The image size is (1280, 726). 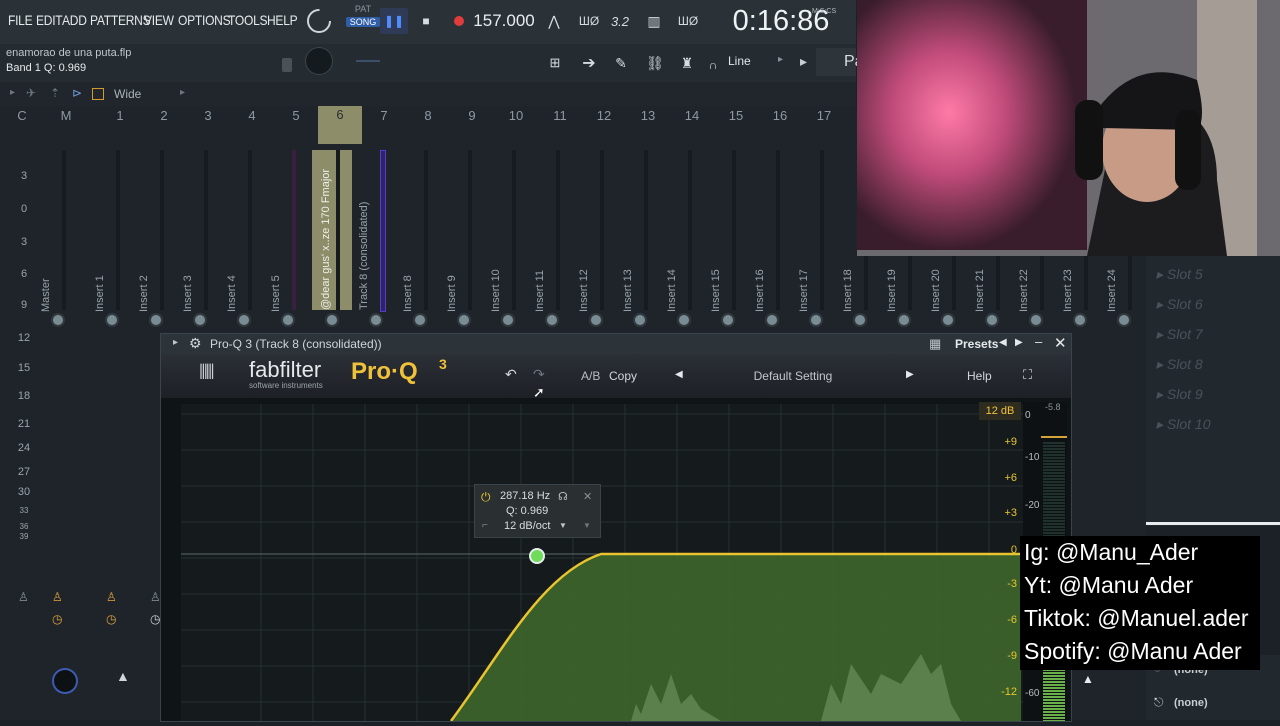 What do you see at coordinates (806, 61) in the screenshot?
I see `pattern-next-icon: ▸` at bounding box center [806, 61].